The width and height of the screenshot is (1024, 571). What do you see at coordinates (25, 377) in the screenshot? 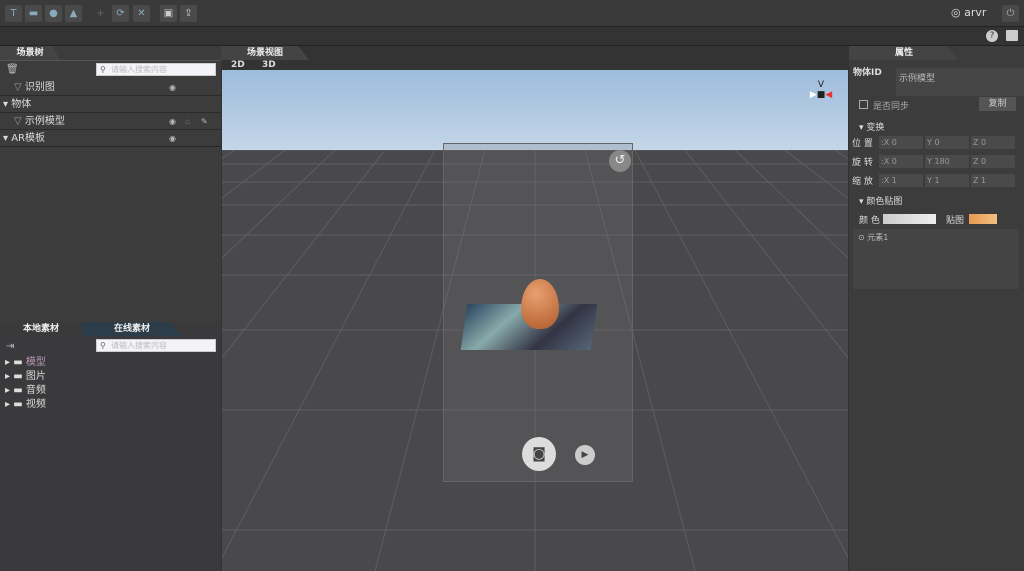
I see `folder-item: ▸ ▬ 图片` at bounding box center [25, 377].